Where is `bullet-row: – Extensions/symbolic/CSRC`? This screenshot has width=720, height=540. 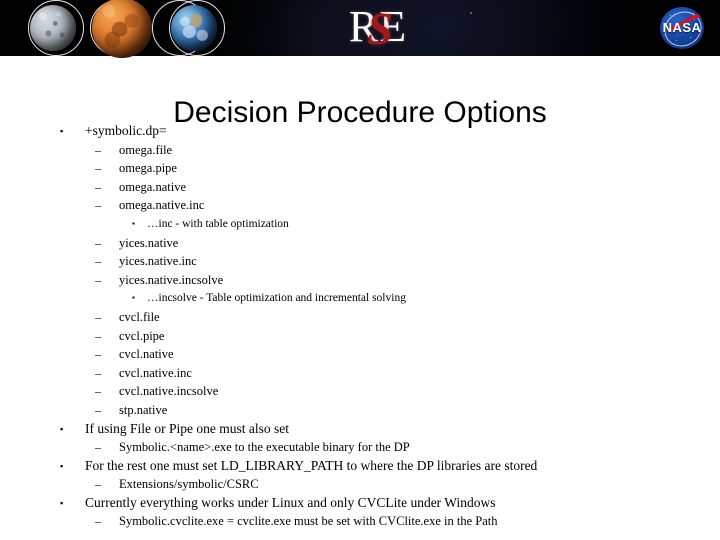 bullet-row: – Extensions/symbolic/CSRC is located at coordinates (360, 484).